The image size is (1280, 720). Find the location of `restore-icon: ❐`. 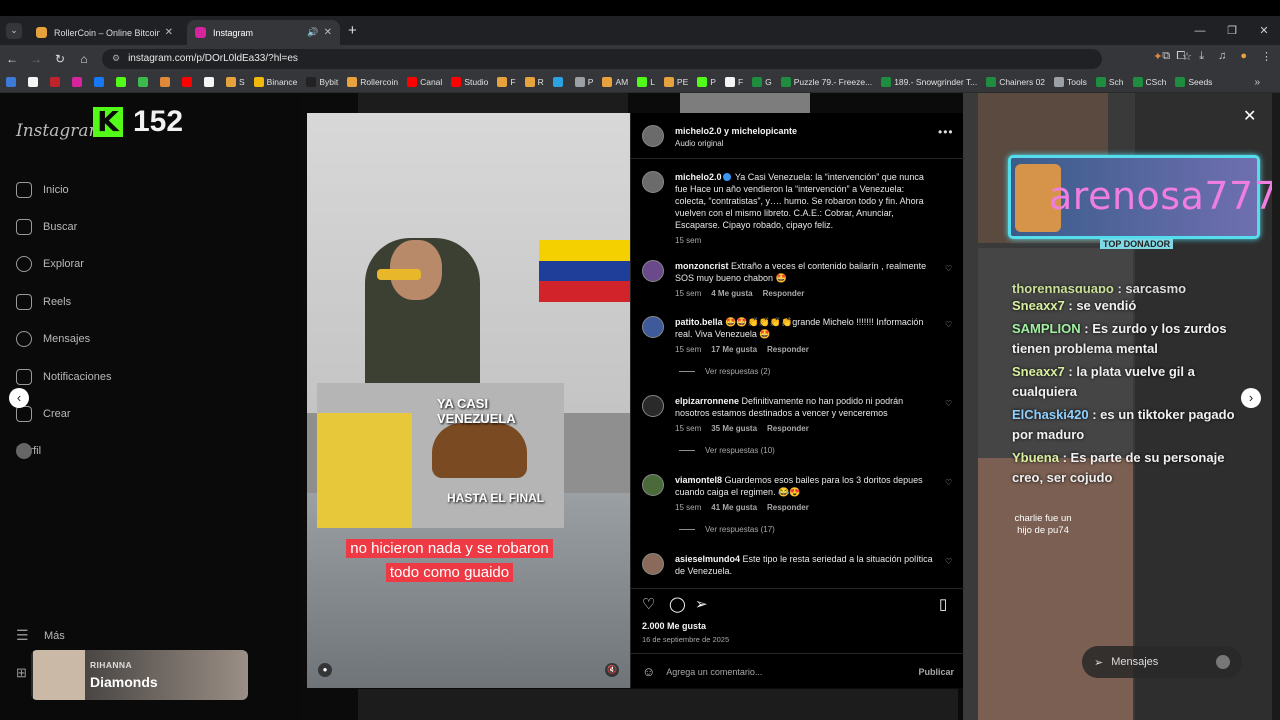

restore-icon: ❐ is located at coordinates (1232, 30).